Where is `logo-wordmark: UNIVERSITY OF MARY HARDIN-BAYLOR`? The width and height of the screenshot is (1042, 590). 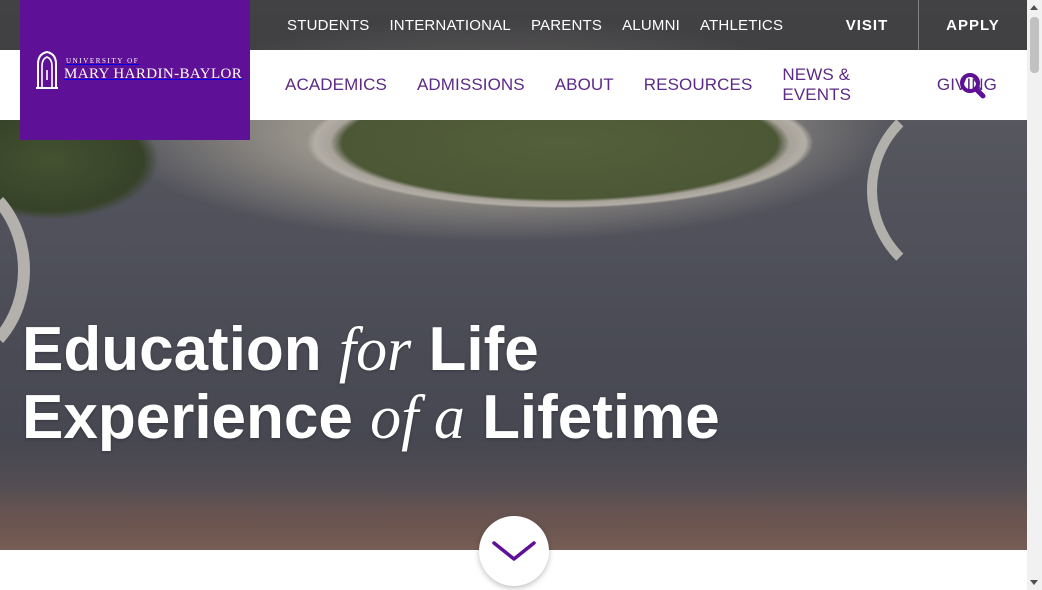
logo-wordmark: UNIVERSITY OF MARY HARDIN-BAYLOR is located at coordinates (153, 70).